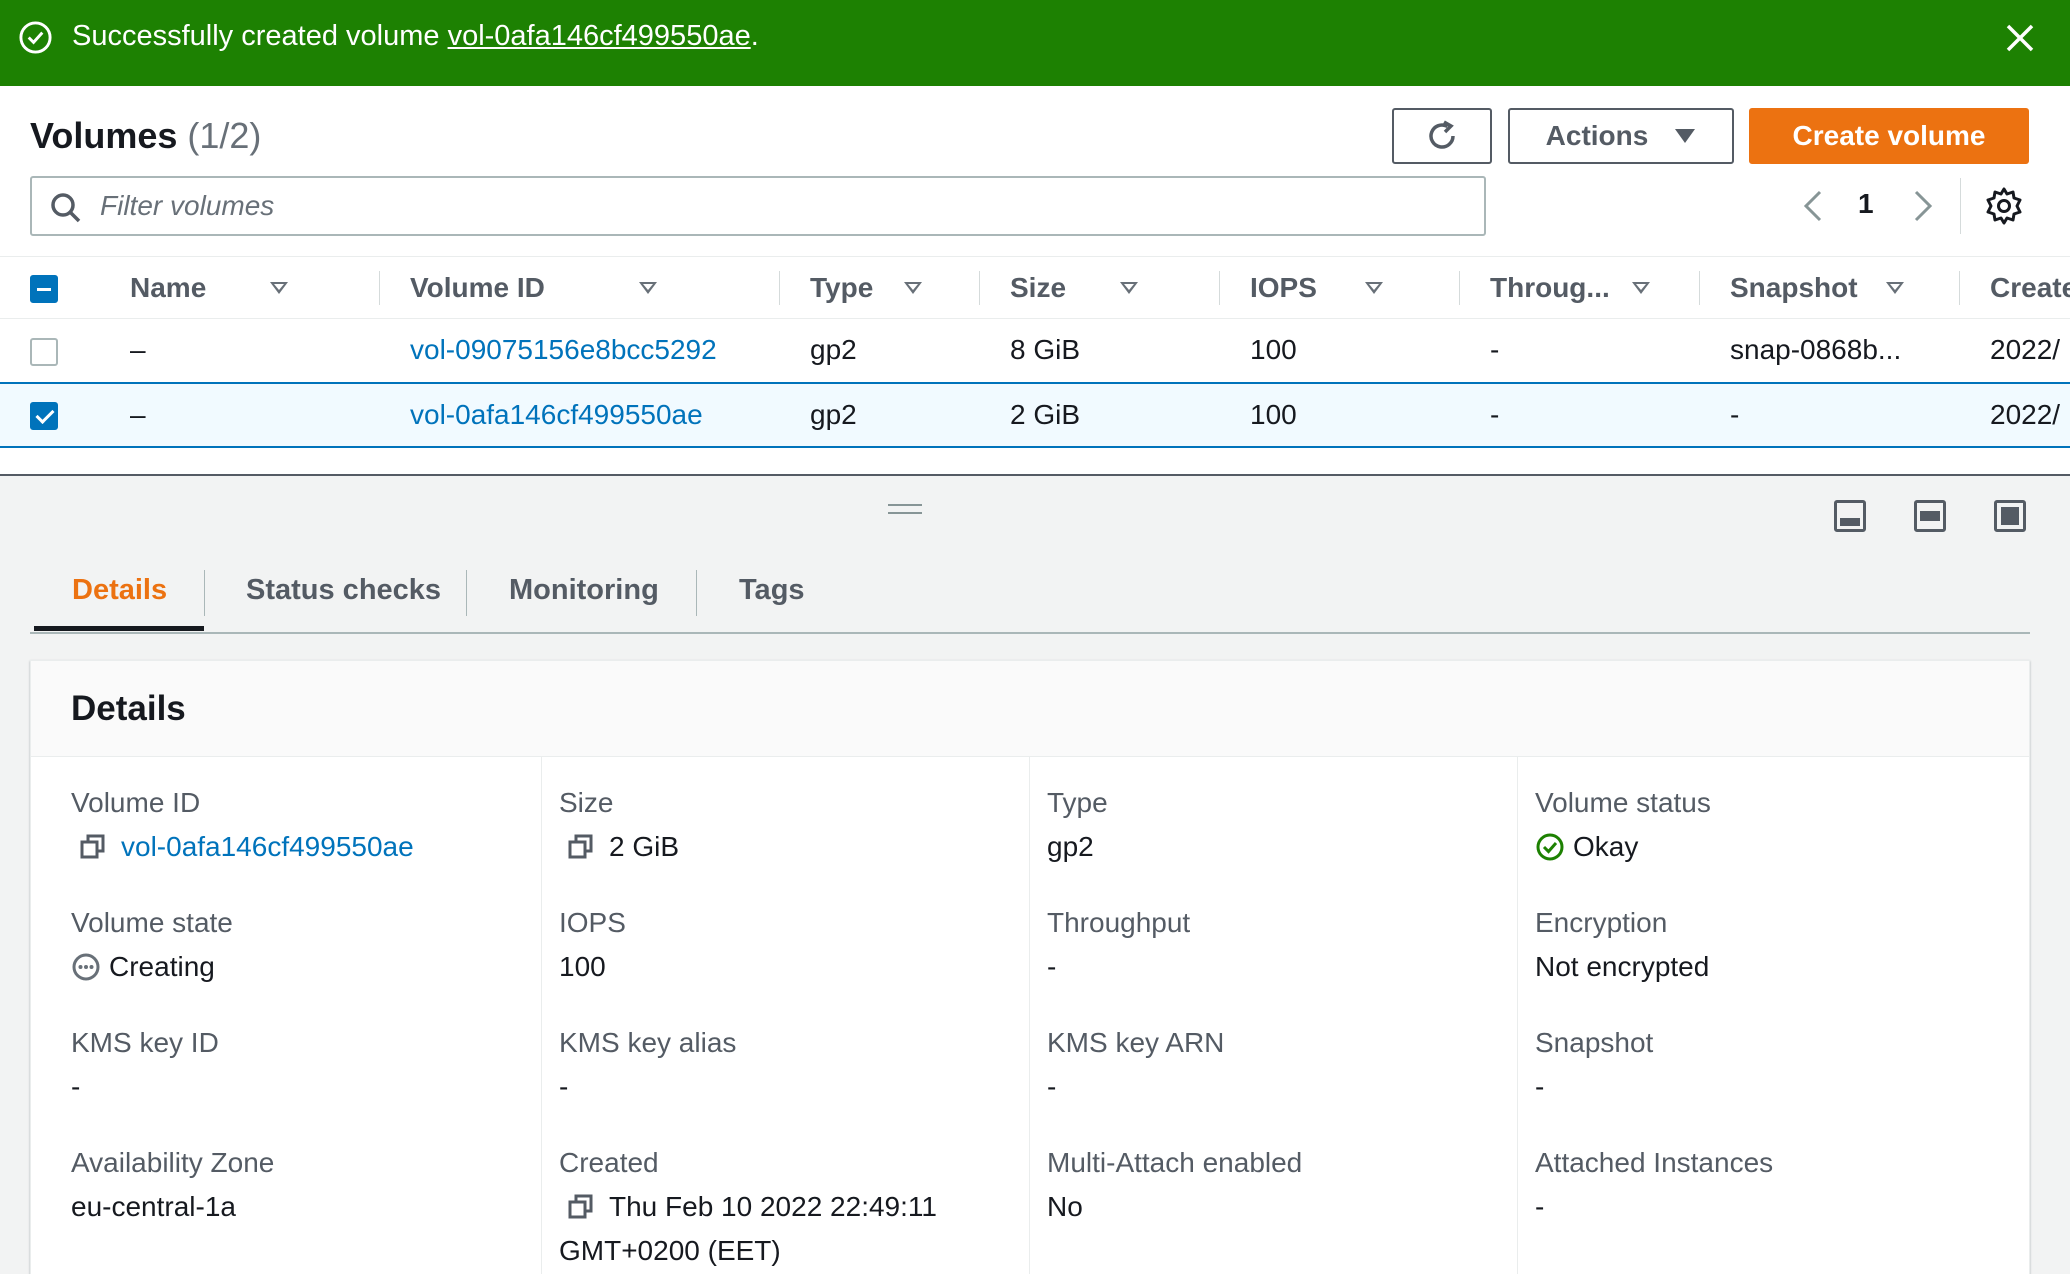 Image resolution: width=2070 pixels, height=1274 pixels. Describe the element at coordinates (1930, 516) in the screenshot. I see `panel-position-side-icon` at that location.